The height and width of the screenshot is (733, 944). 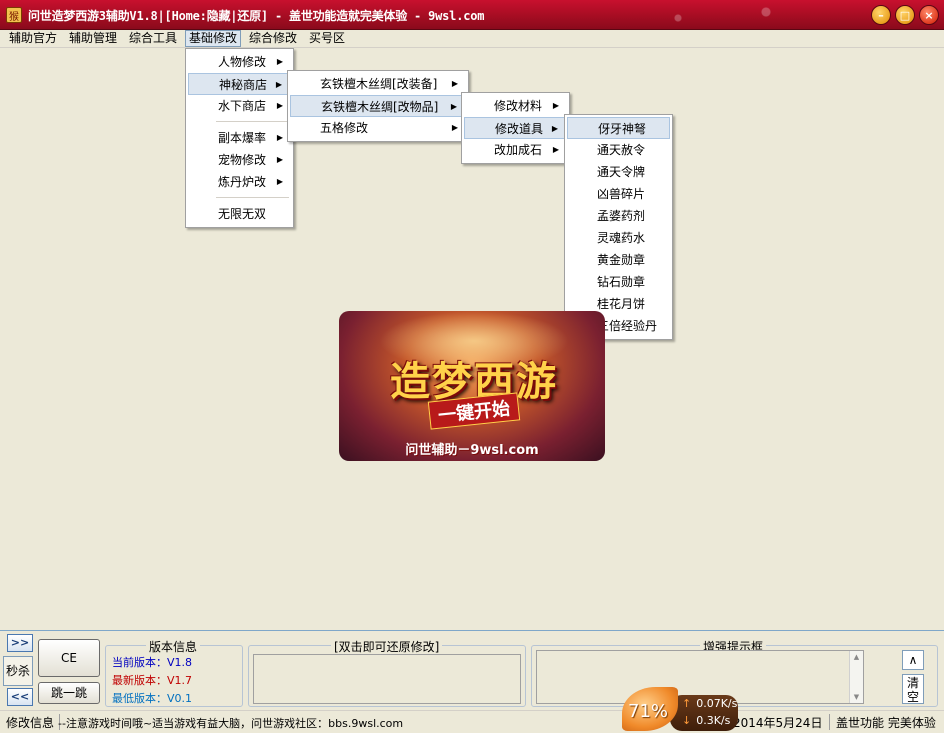 I want to click on menu-item-five-slots: 五格修改 ▶, so click(x=378, y=128).